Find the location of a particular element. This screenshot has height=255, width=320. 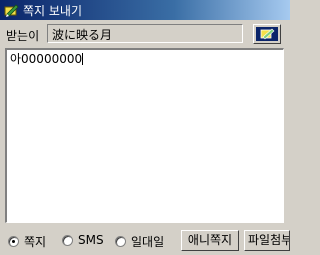

radio-note: 쪽지 is located at coordinates (27, 241).